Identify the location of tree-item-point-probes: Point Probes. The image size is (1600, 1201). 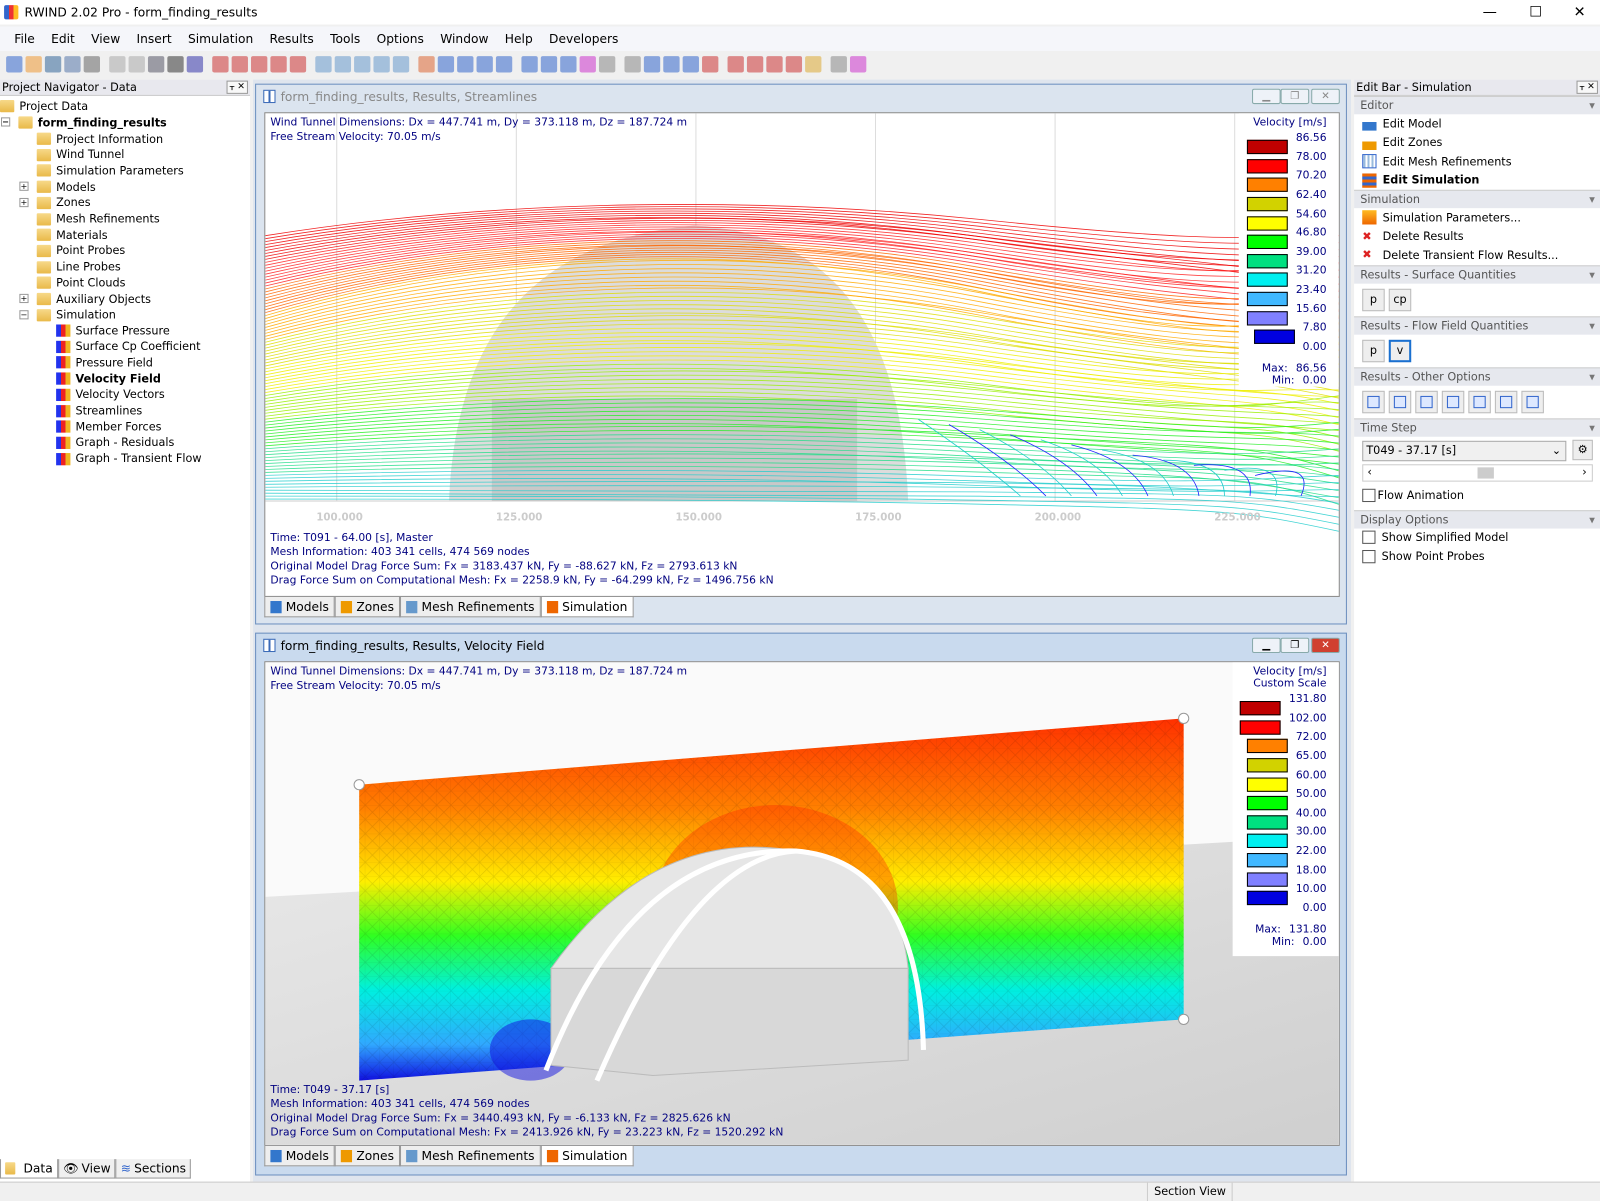
(80, 251).